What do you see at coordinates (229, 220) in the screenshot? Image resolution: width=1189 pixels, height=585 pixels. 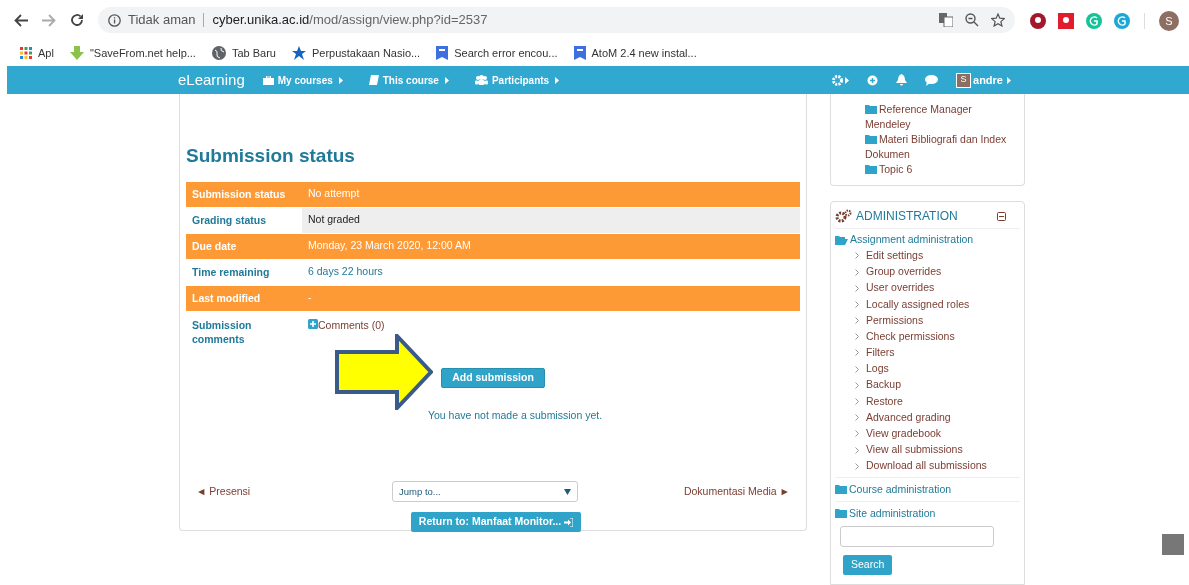 I see `row-label: Grading status` at bounding box center [229, 220].